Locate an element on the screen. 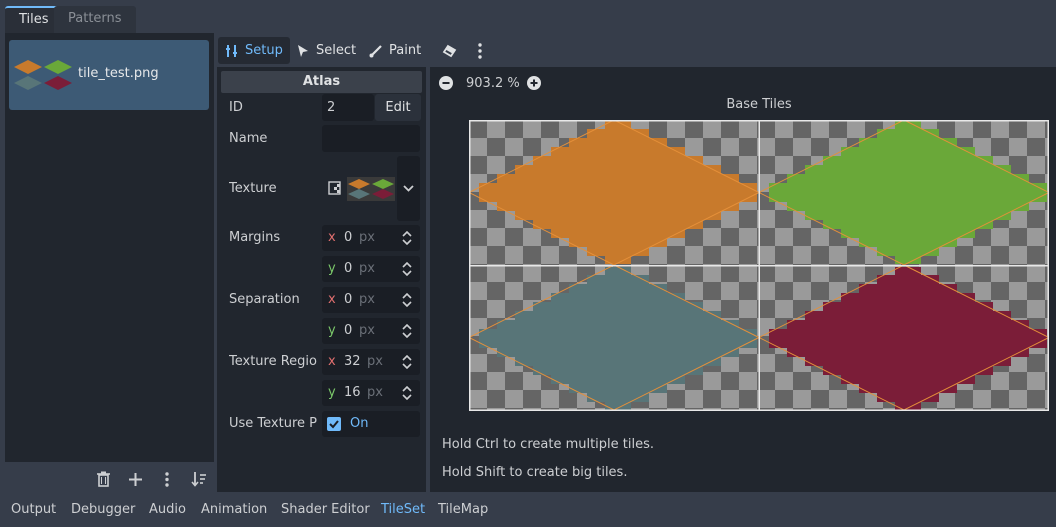 This screenshot has height=527, width=1056. use-texture-padding-label: Use Texture P is located at coordinates (273, 423).